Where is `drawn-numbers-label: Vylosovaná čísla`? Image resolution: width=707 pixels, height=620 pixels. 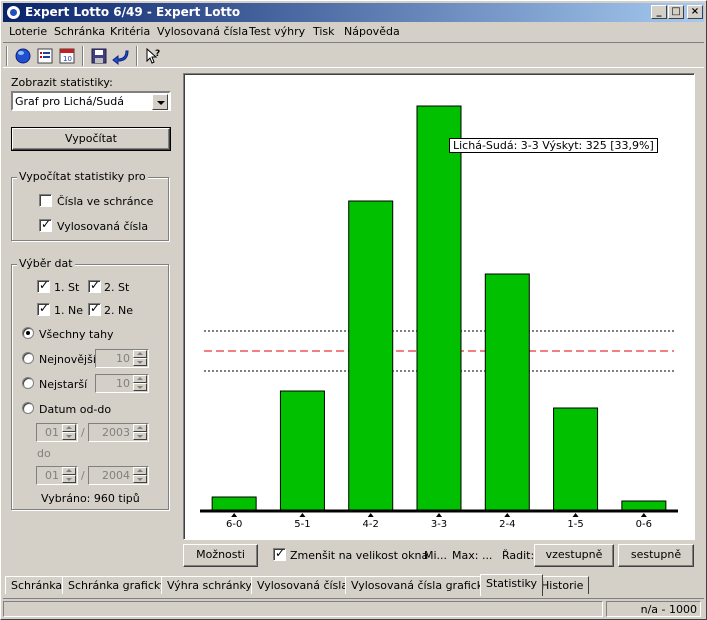 drawn-numbers-label: Vylosovaná čísla is located at coordinates (102, 226).